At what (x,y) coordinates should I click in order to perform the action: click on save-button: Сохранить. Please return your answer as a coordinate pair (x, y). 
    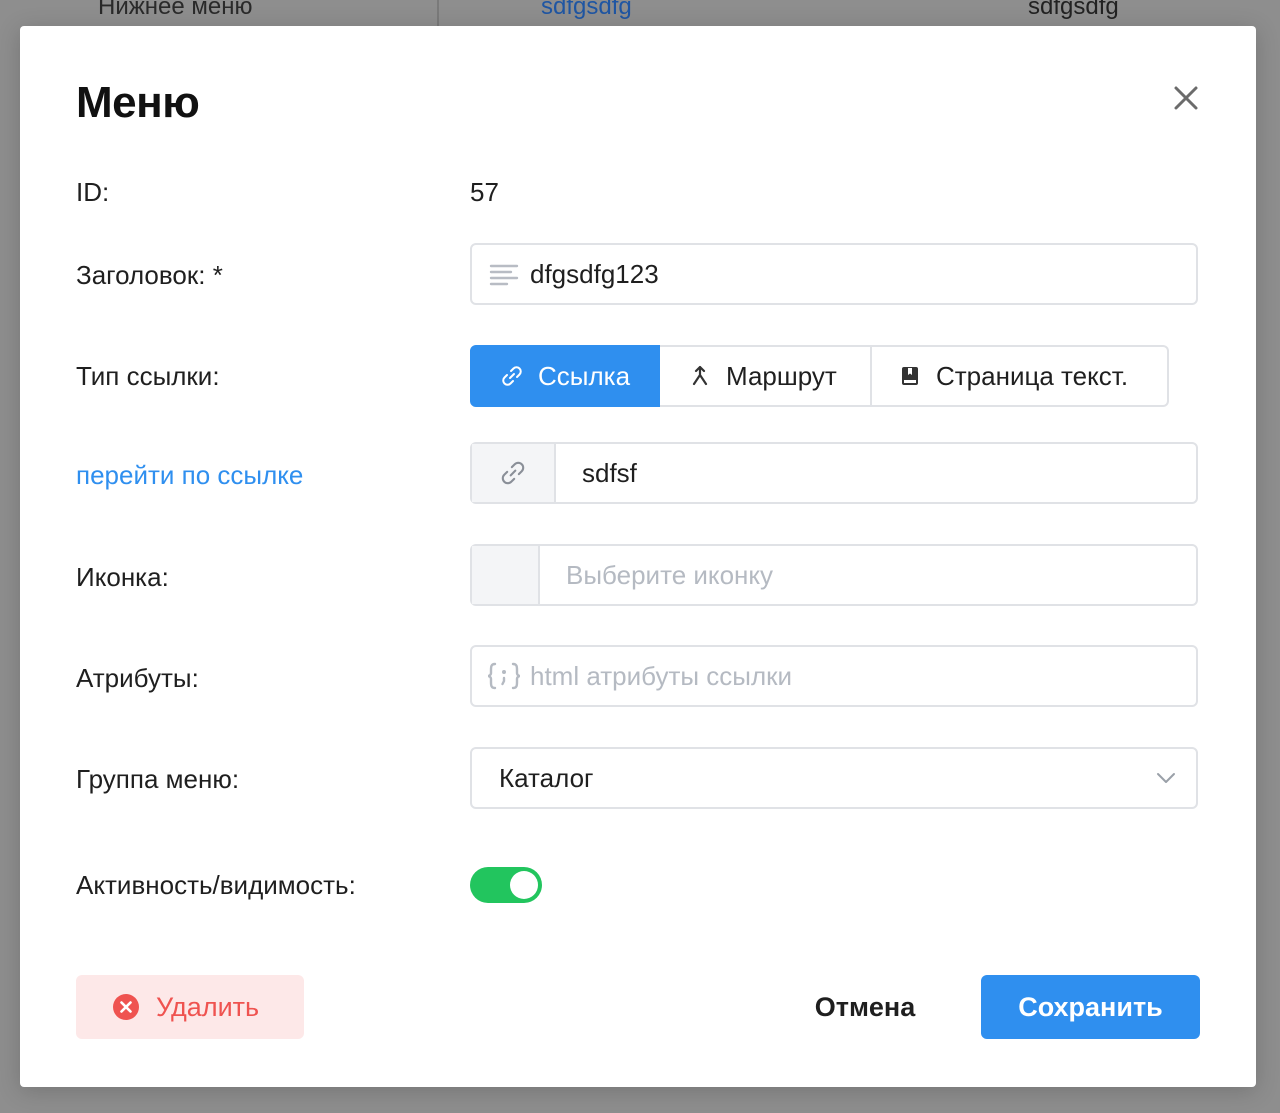
    Looking at the image, I should click on (1090, 1007).